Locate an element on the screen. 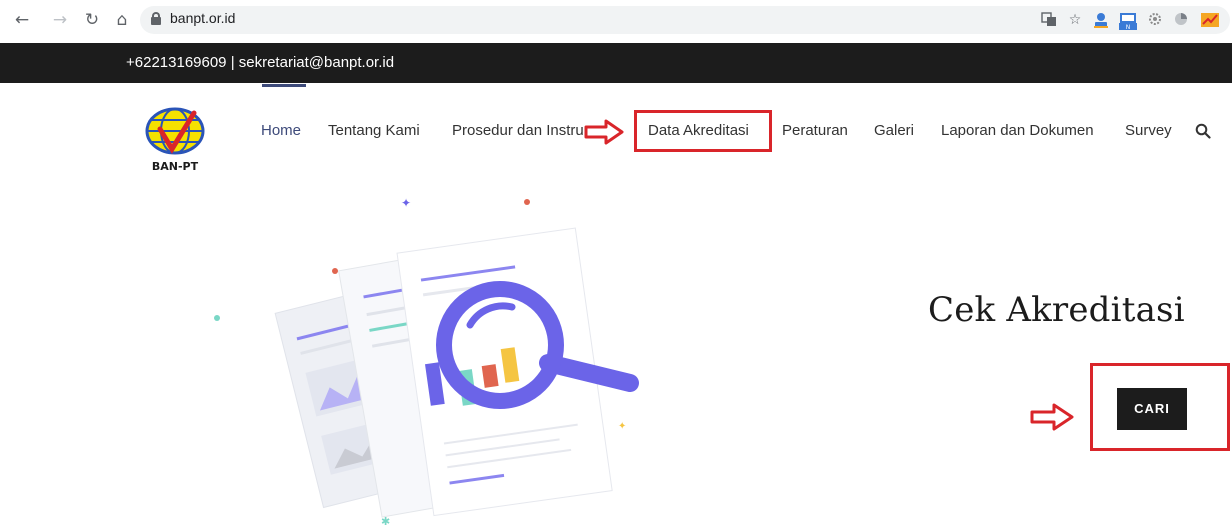  back-arrow-icon: ← is located at coordinates (22, 20).